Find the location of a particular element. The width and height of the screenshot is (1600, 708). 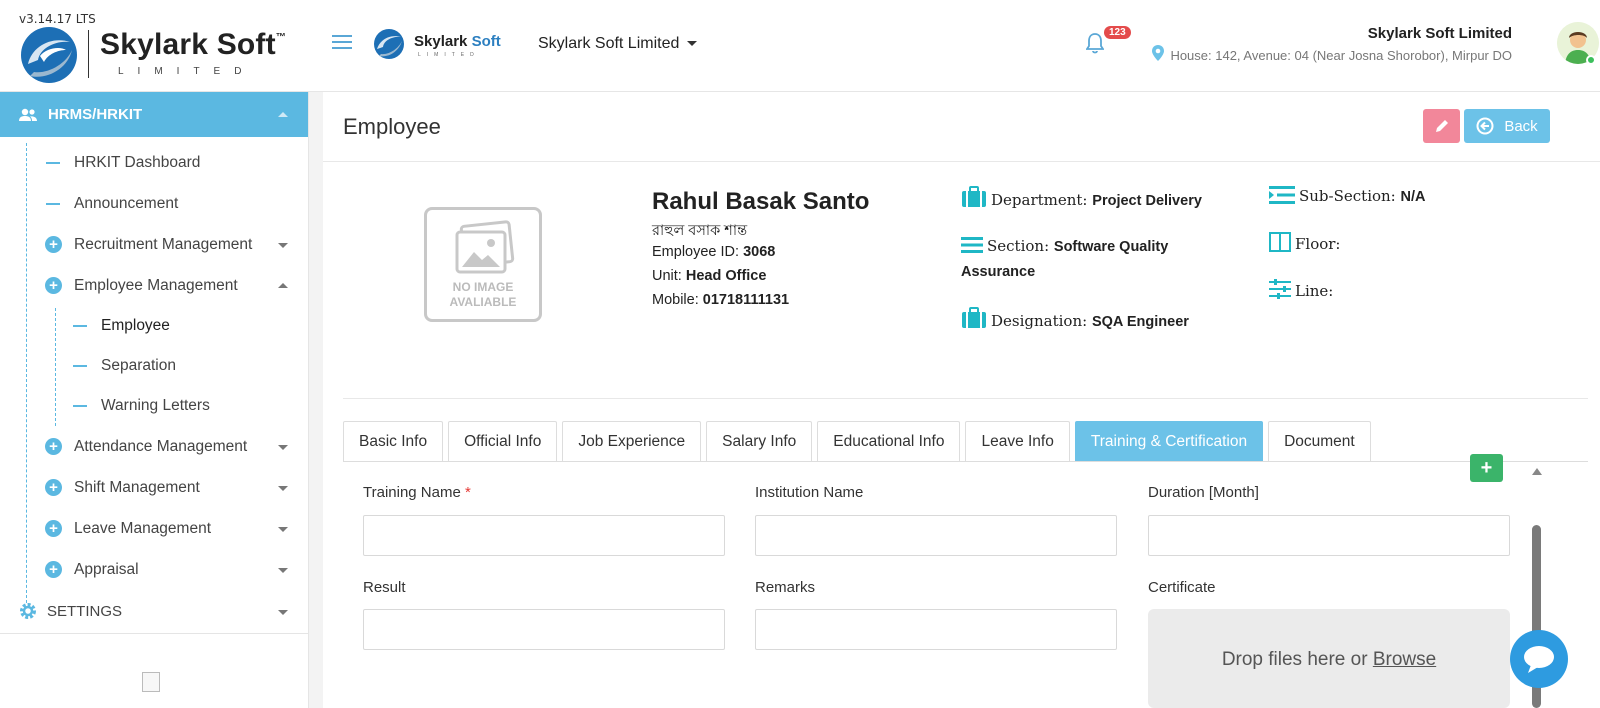

employee-management-submenu: Employee Separation Warning Letters is located at coordinates (154, 366).